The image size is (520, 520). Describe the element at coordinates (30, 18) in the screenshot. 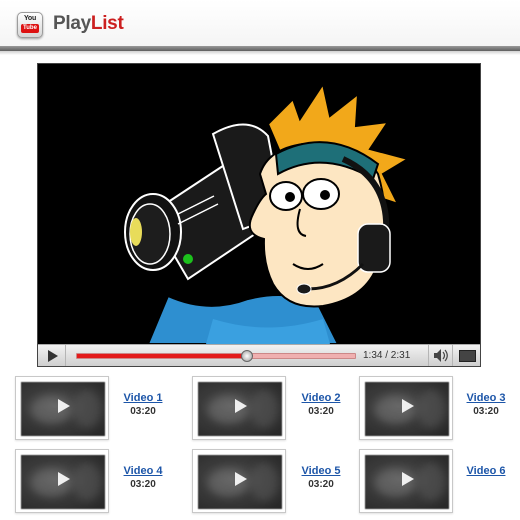

I see `logo-text-top: You` at that location.